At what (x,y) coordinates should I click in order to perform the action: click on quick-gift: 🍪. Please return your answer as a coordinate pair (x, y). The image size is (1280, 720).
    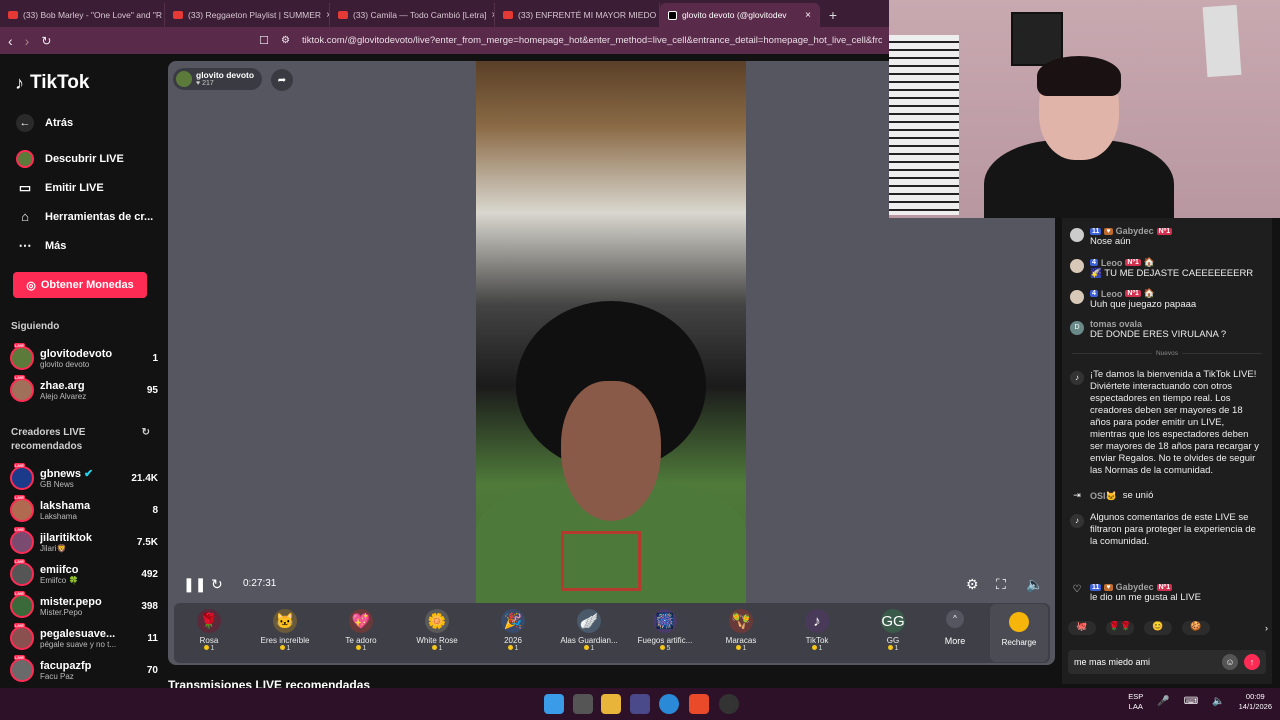
    Looking at the image, I should click on (1196, 628).